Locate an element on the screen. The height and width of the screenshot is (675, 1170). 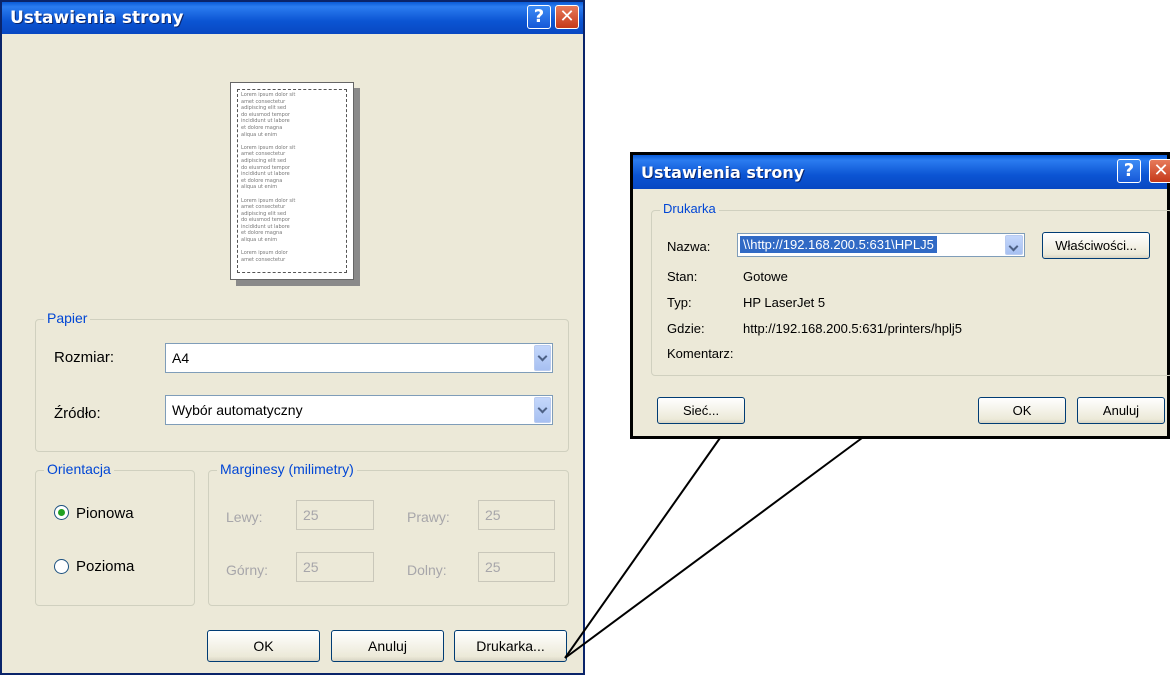
right-margin-label: Prawy: is located at coordinates (428, 517).